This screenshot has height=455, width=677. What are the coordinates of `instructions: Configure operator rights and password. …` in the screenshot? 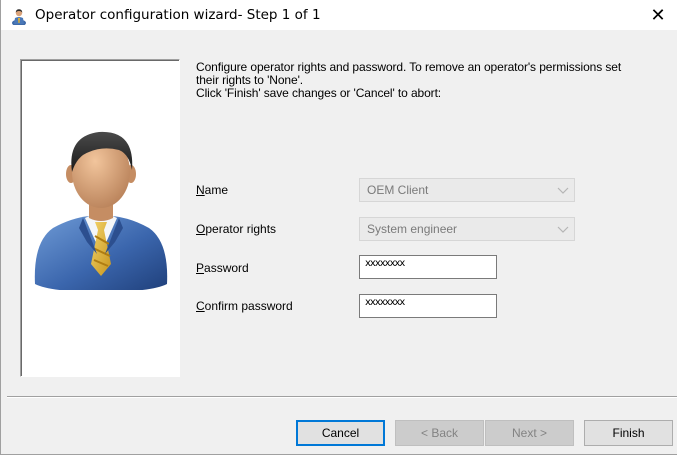 It's located at (431, 80).